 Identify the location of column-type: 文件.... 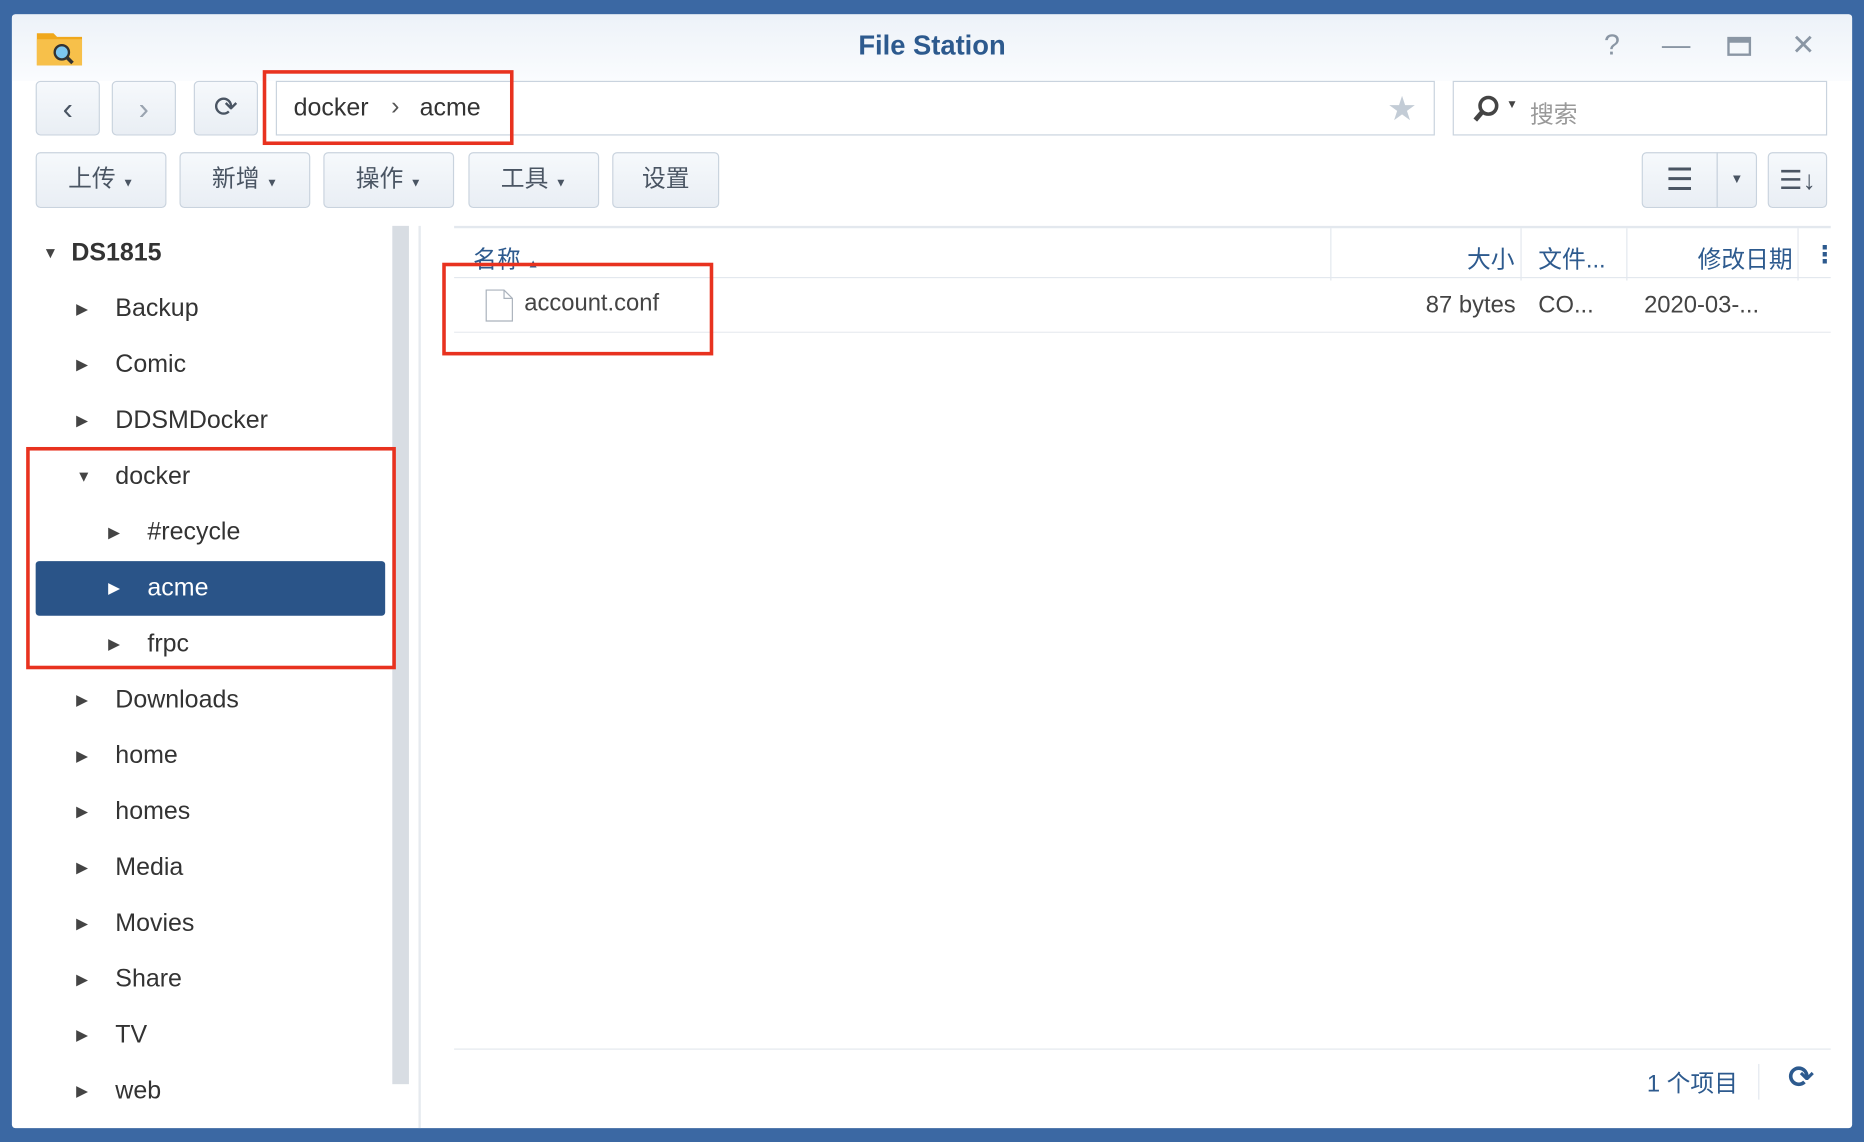
(1571, 257).